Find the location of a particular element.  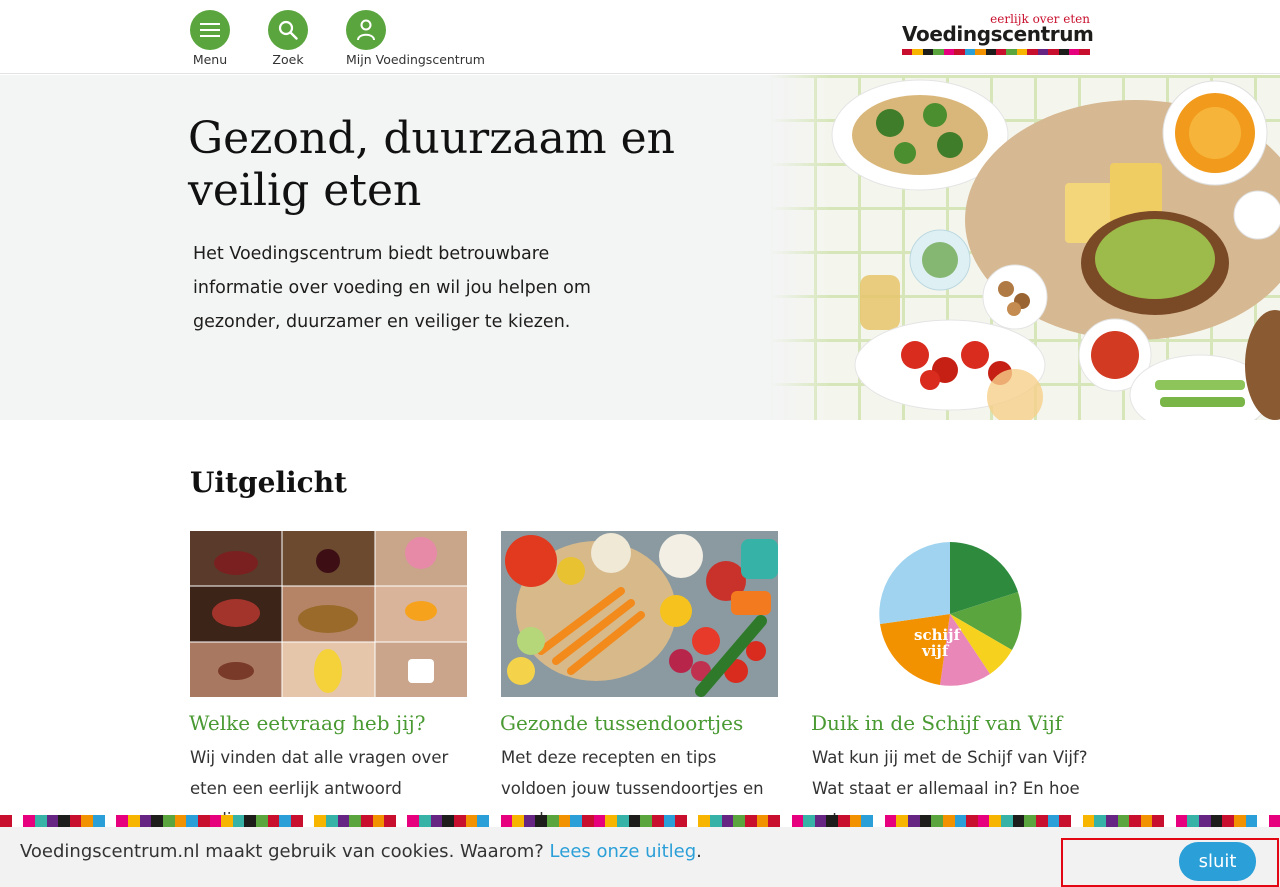

menu-label: Menu is located at coordinates (210, 59).